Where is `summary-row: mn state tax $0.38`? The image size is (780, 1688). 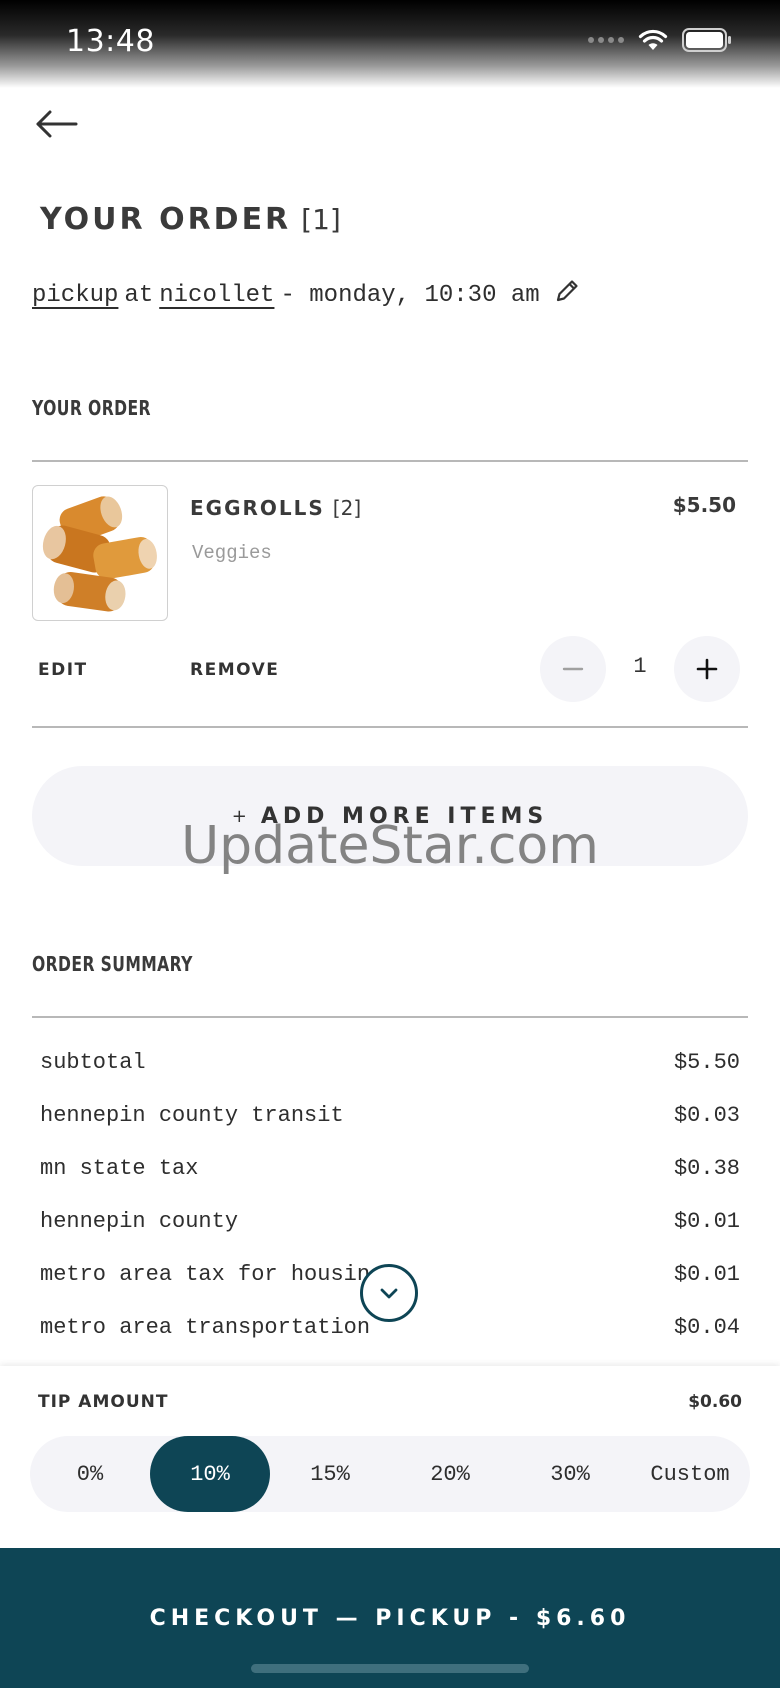
summary-row: mn state tax $0.38 is located at coordinates (390, 1168).